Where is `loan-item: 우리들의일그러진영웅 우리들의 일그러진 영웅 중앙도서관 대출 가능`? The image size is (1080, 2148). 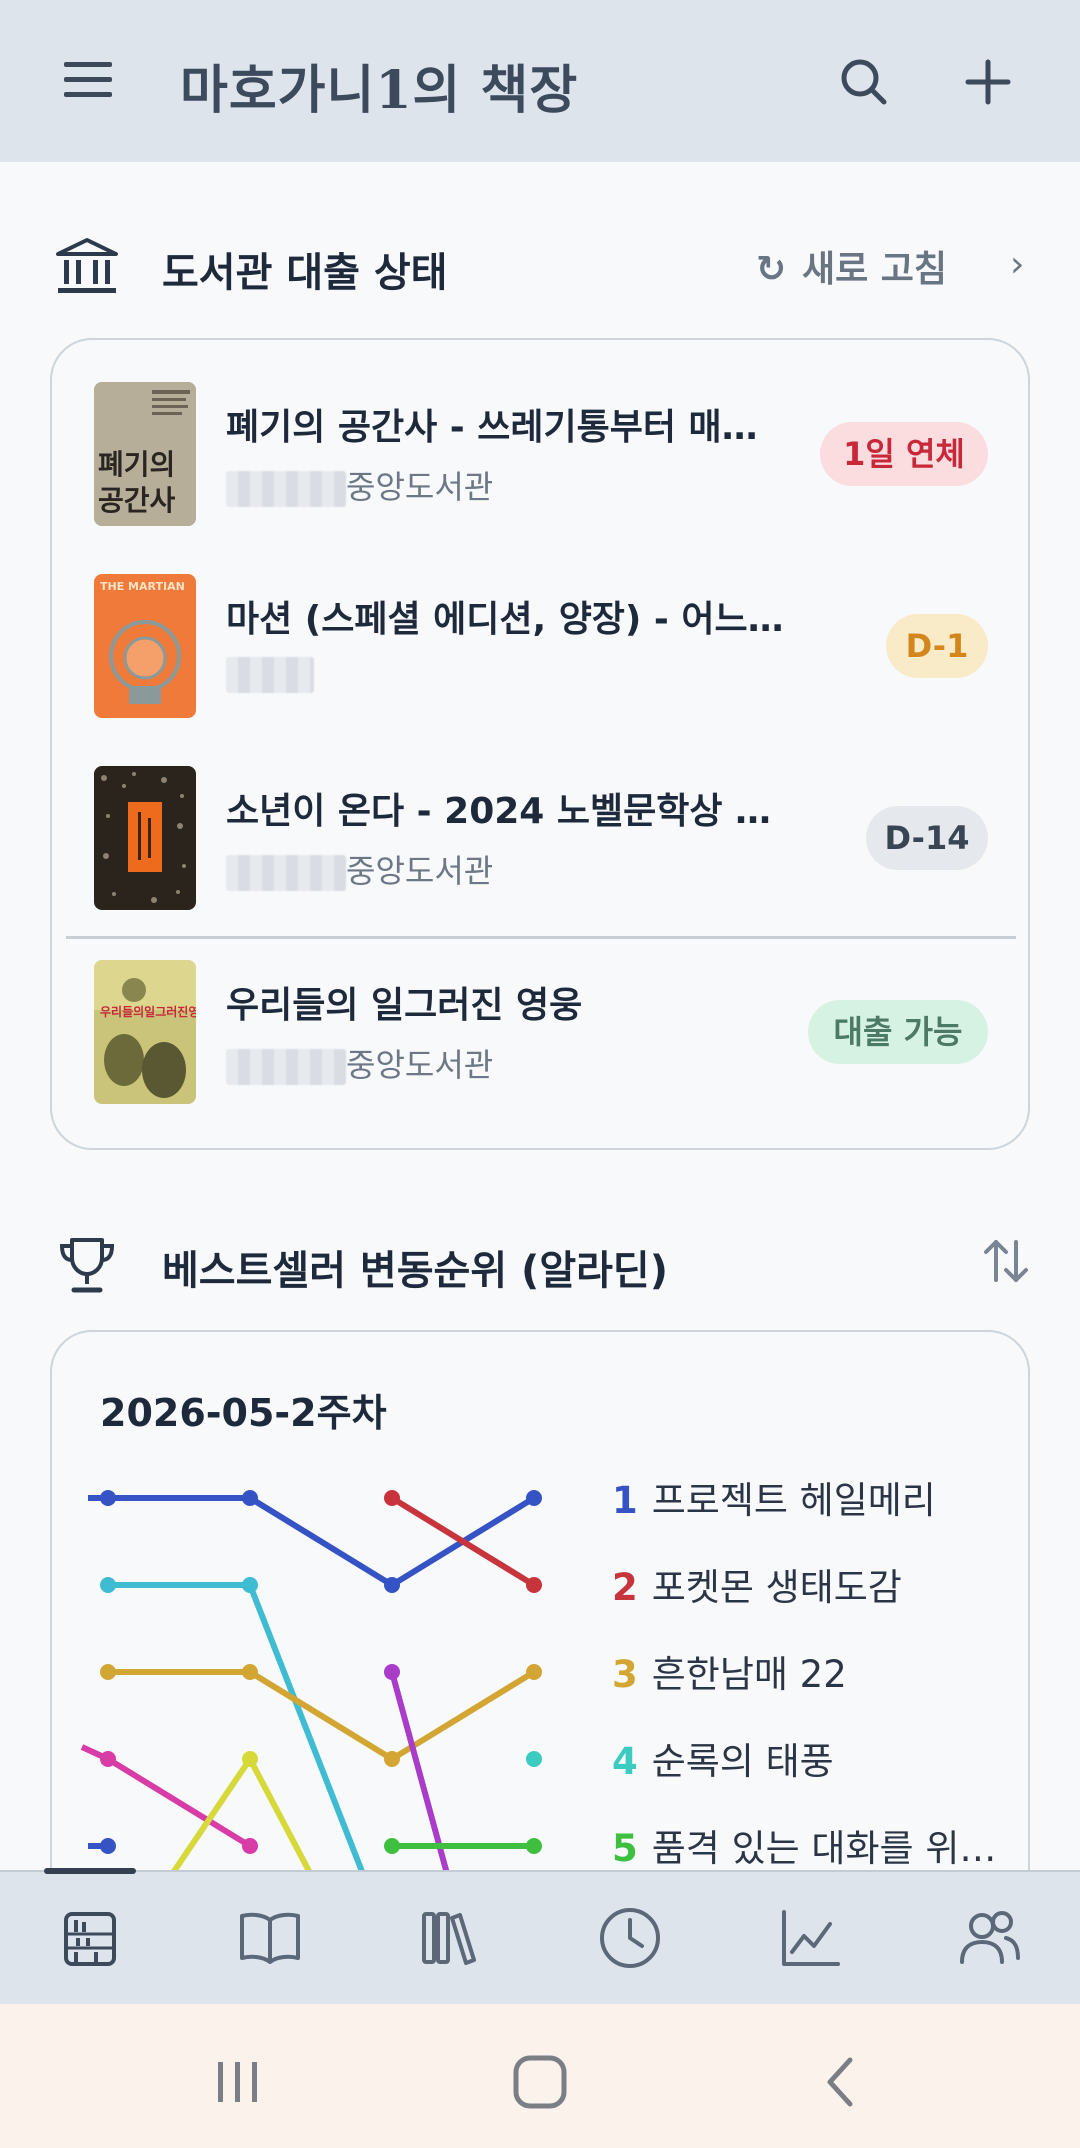 loan-item: 우리들의일그러진영웅 우리들의 일그러진 영웅 중앙도서관 대출 가능 is located at coordinates (540, 1011).